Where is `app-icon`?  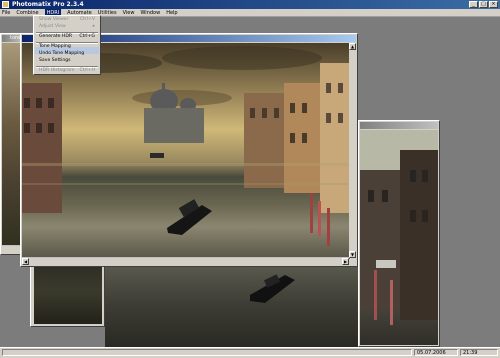 app-icon is located at coordinates (5, 4).